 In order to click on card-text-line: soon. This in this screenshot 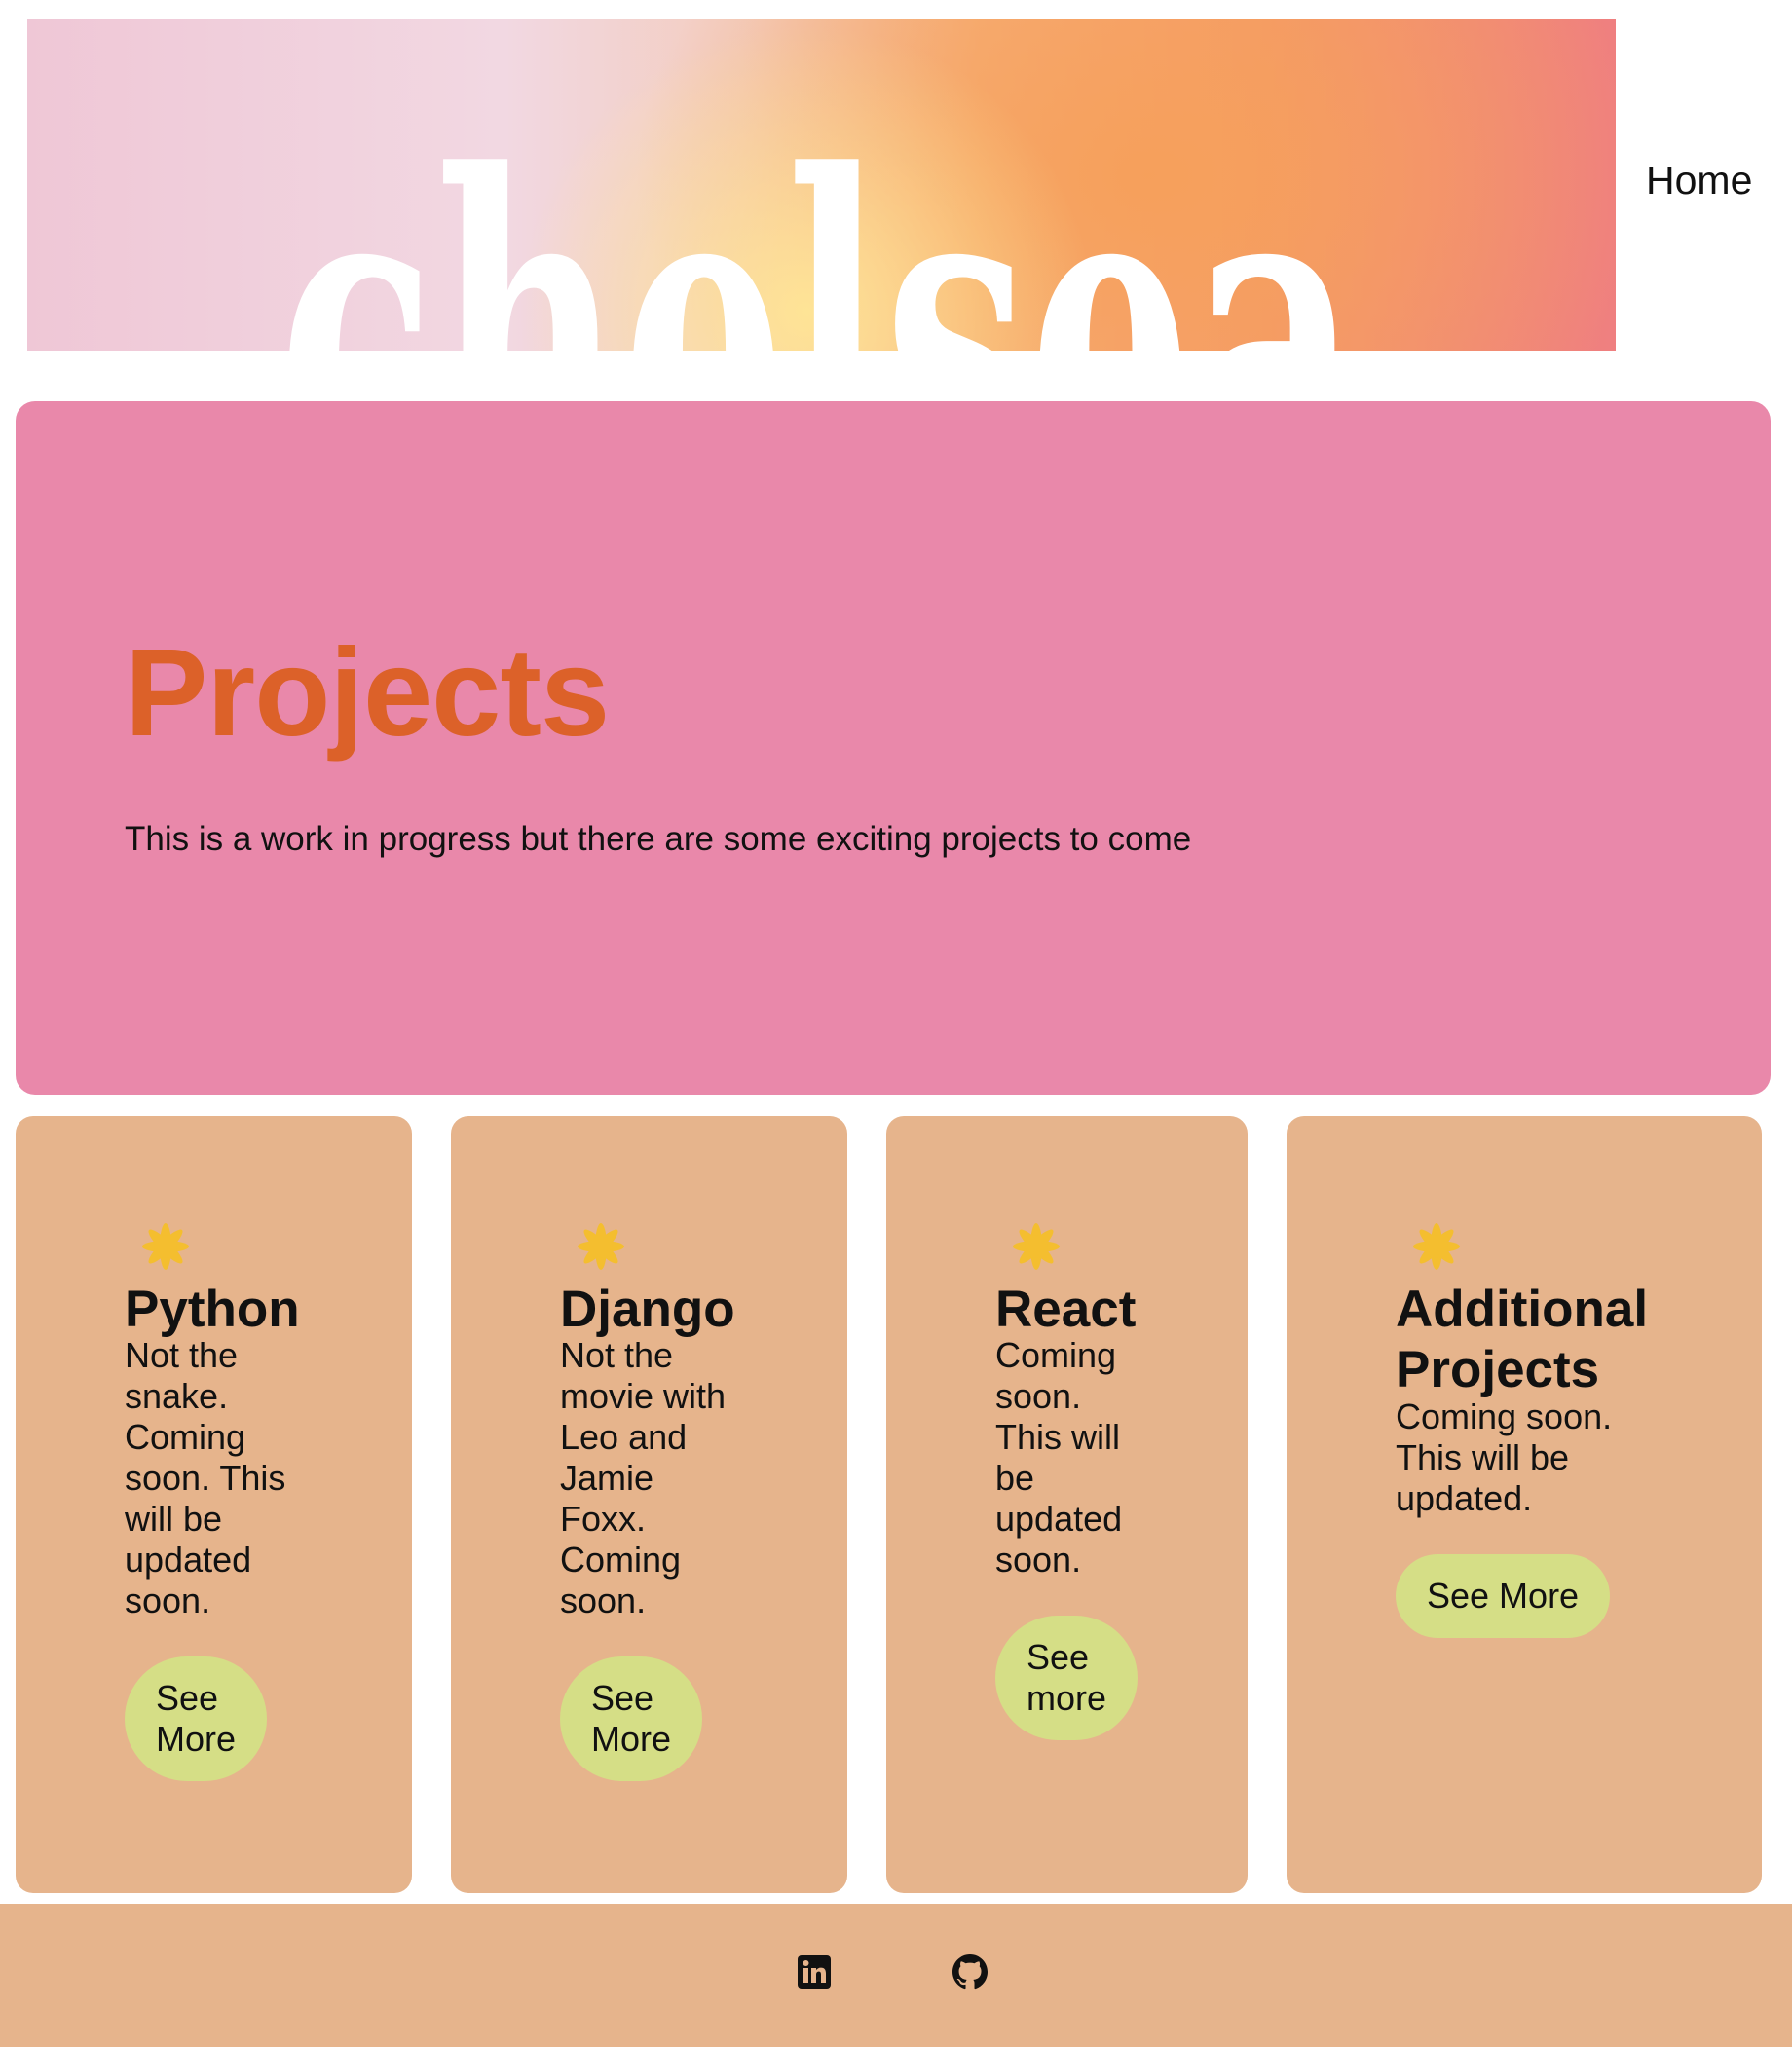, I will do `click(205, 1478)`.